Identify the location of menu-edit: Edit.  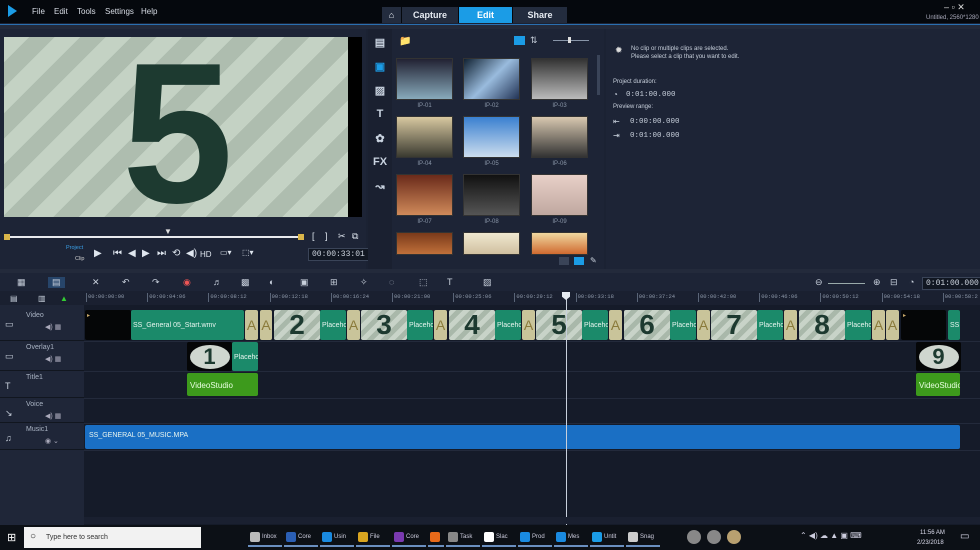
(61, 11).